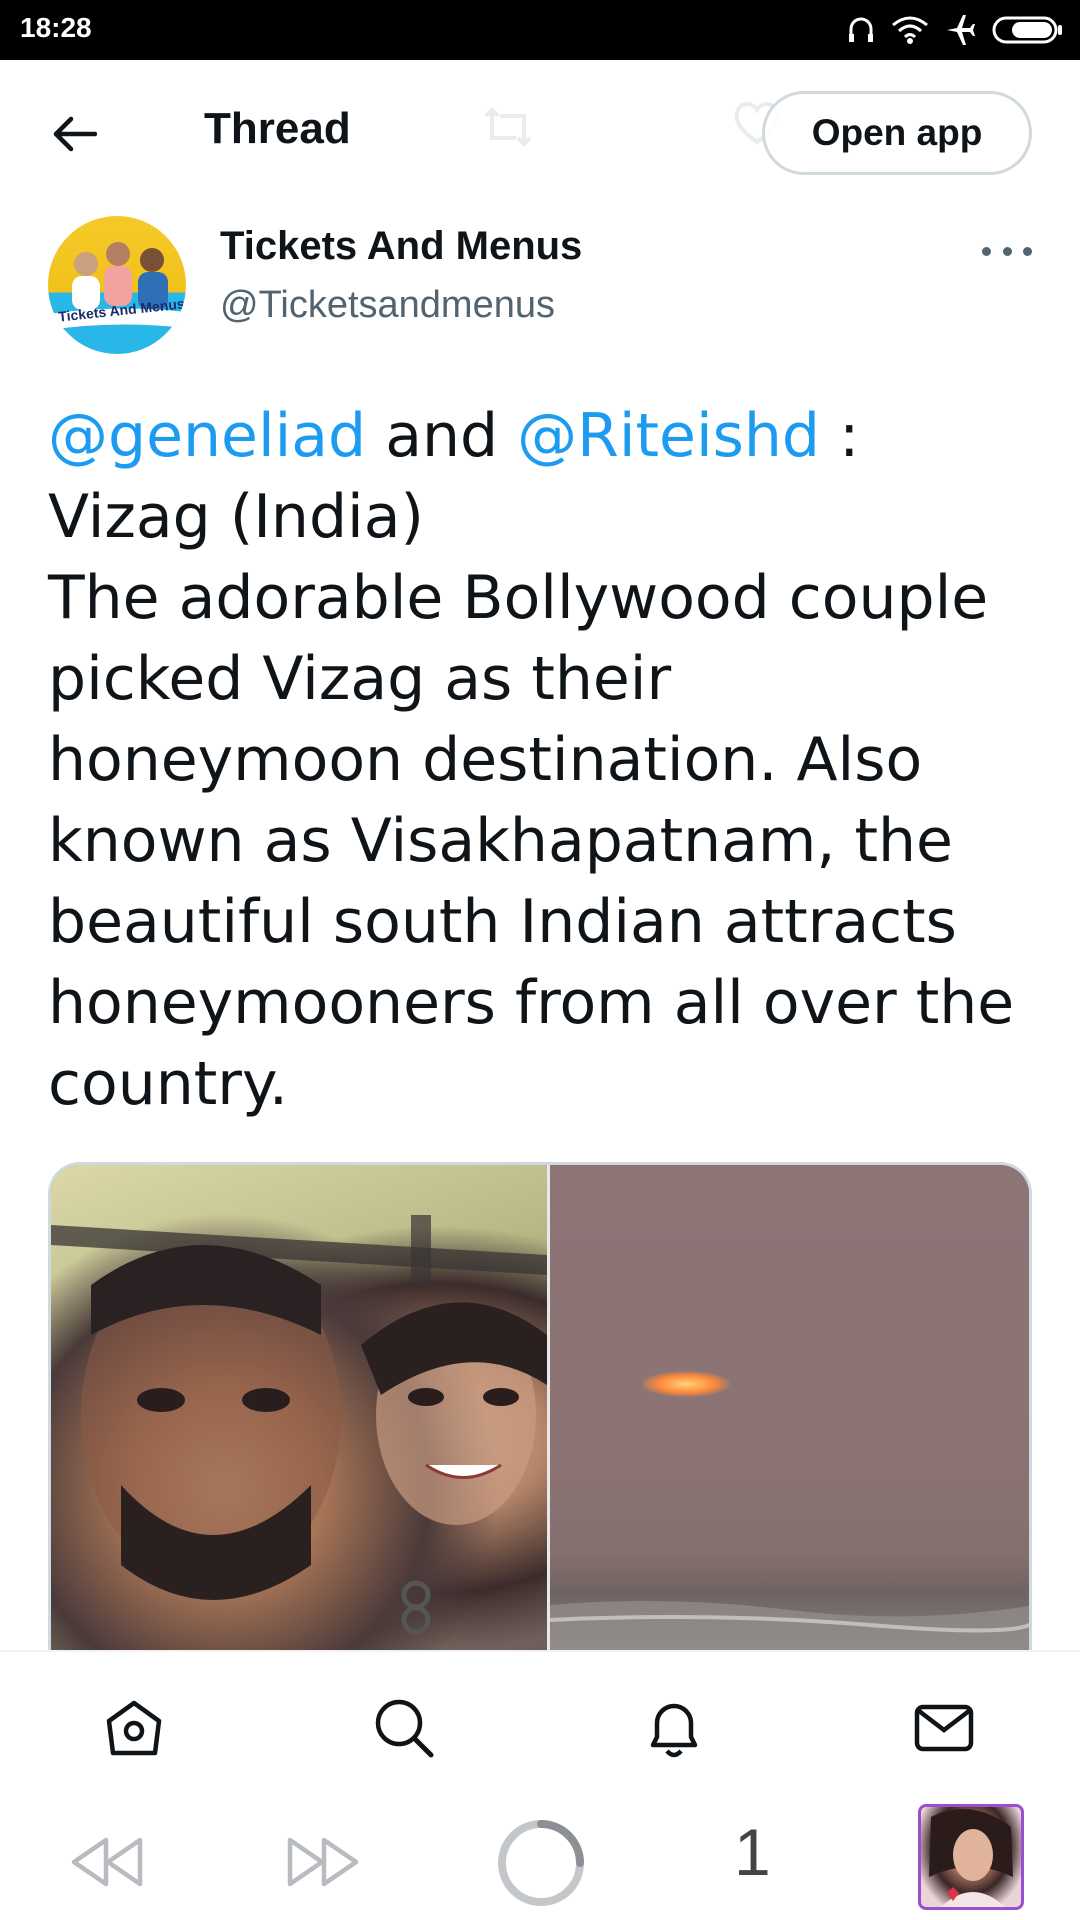 Image resolution: width=1080 pixels, height=1920 pixels. What do you see at coordinates (961, 30) in the screenshot?
I see `airplane-mode-icon` at bounding box center [961, 30].